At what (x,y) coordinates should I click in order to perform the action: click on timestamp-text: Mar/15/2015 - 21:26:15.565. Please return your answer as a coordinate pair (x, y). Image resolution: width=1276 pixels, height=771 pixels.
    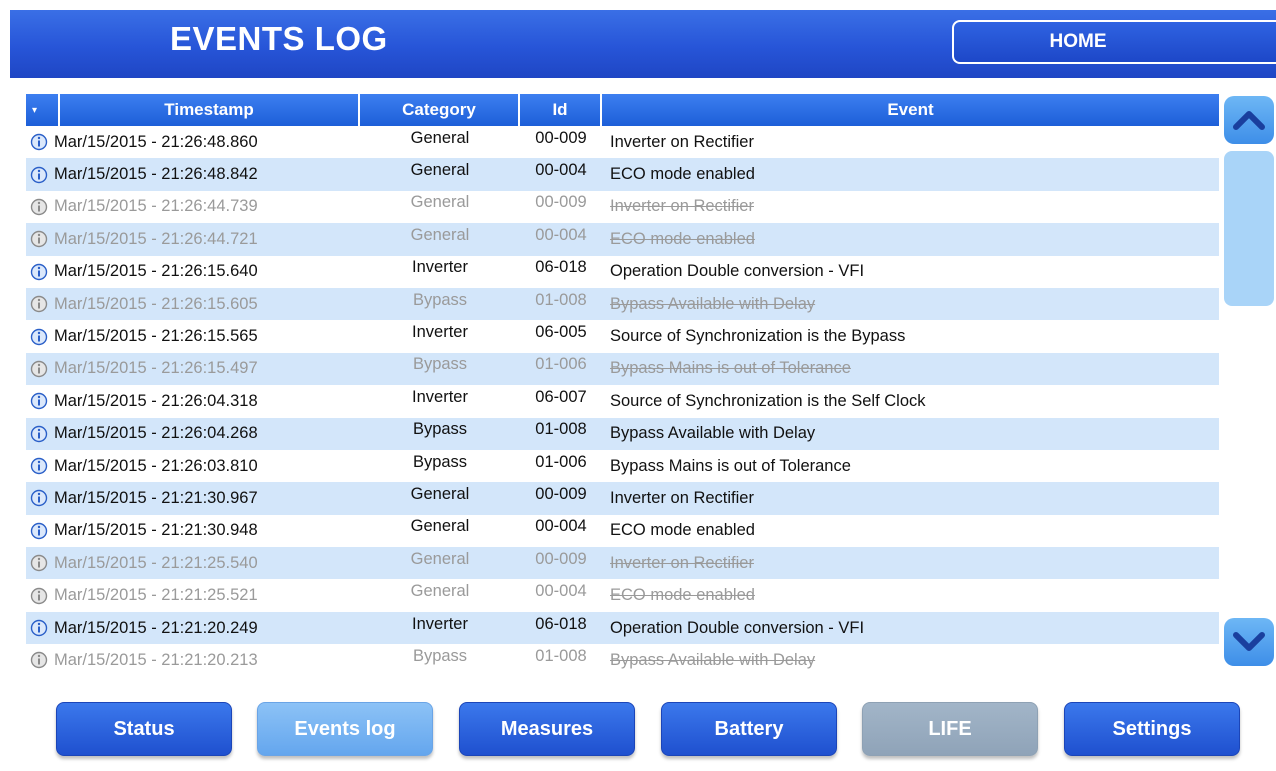
    Looking at the image, I should click on (156, 336).